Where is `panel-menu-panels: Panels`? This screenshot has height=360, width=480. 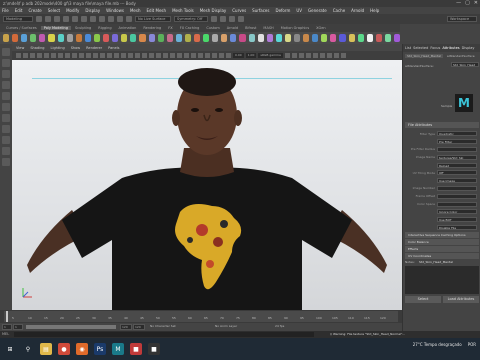 panel-menu-panels: Panels is located at coordinates (113, 48).